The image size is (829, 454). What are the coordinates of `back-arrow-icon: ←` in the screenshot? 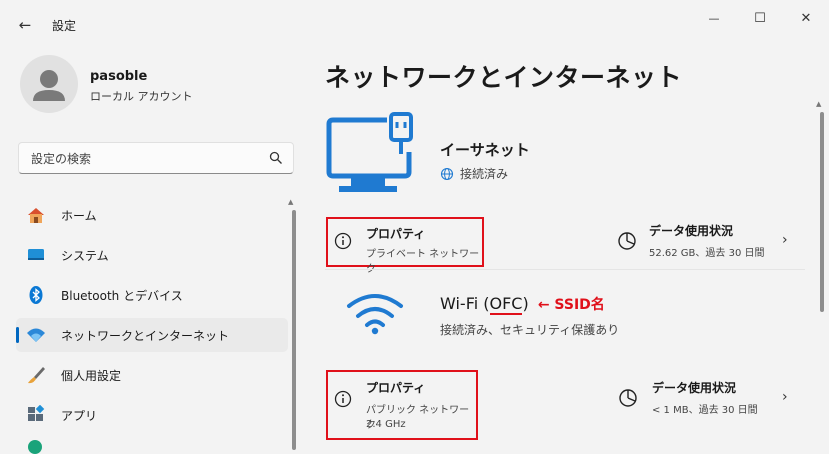 It's located at (25, 25).